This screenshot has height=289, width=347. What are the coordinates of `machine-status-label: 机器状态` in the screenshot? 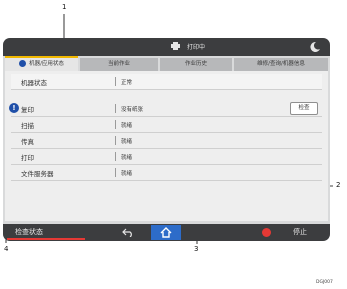 It's located at (34, 83).